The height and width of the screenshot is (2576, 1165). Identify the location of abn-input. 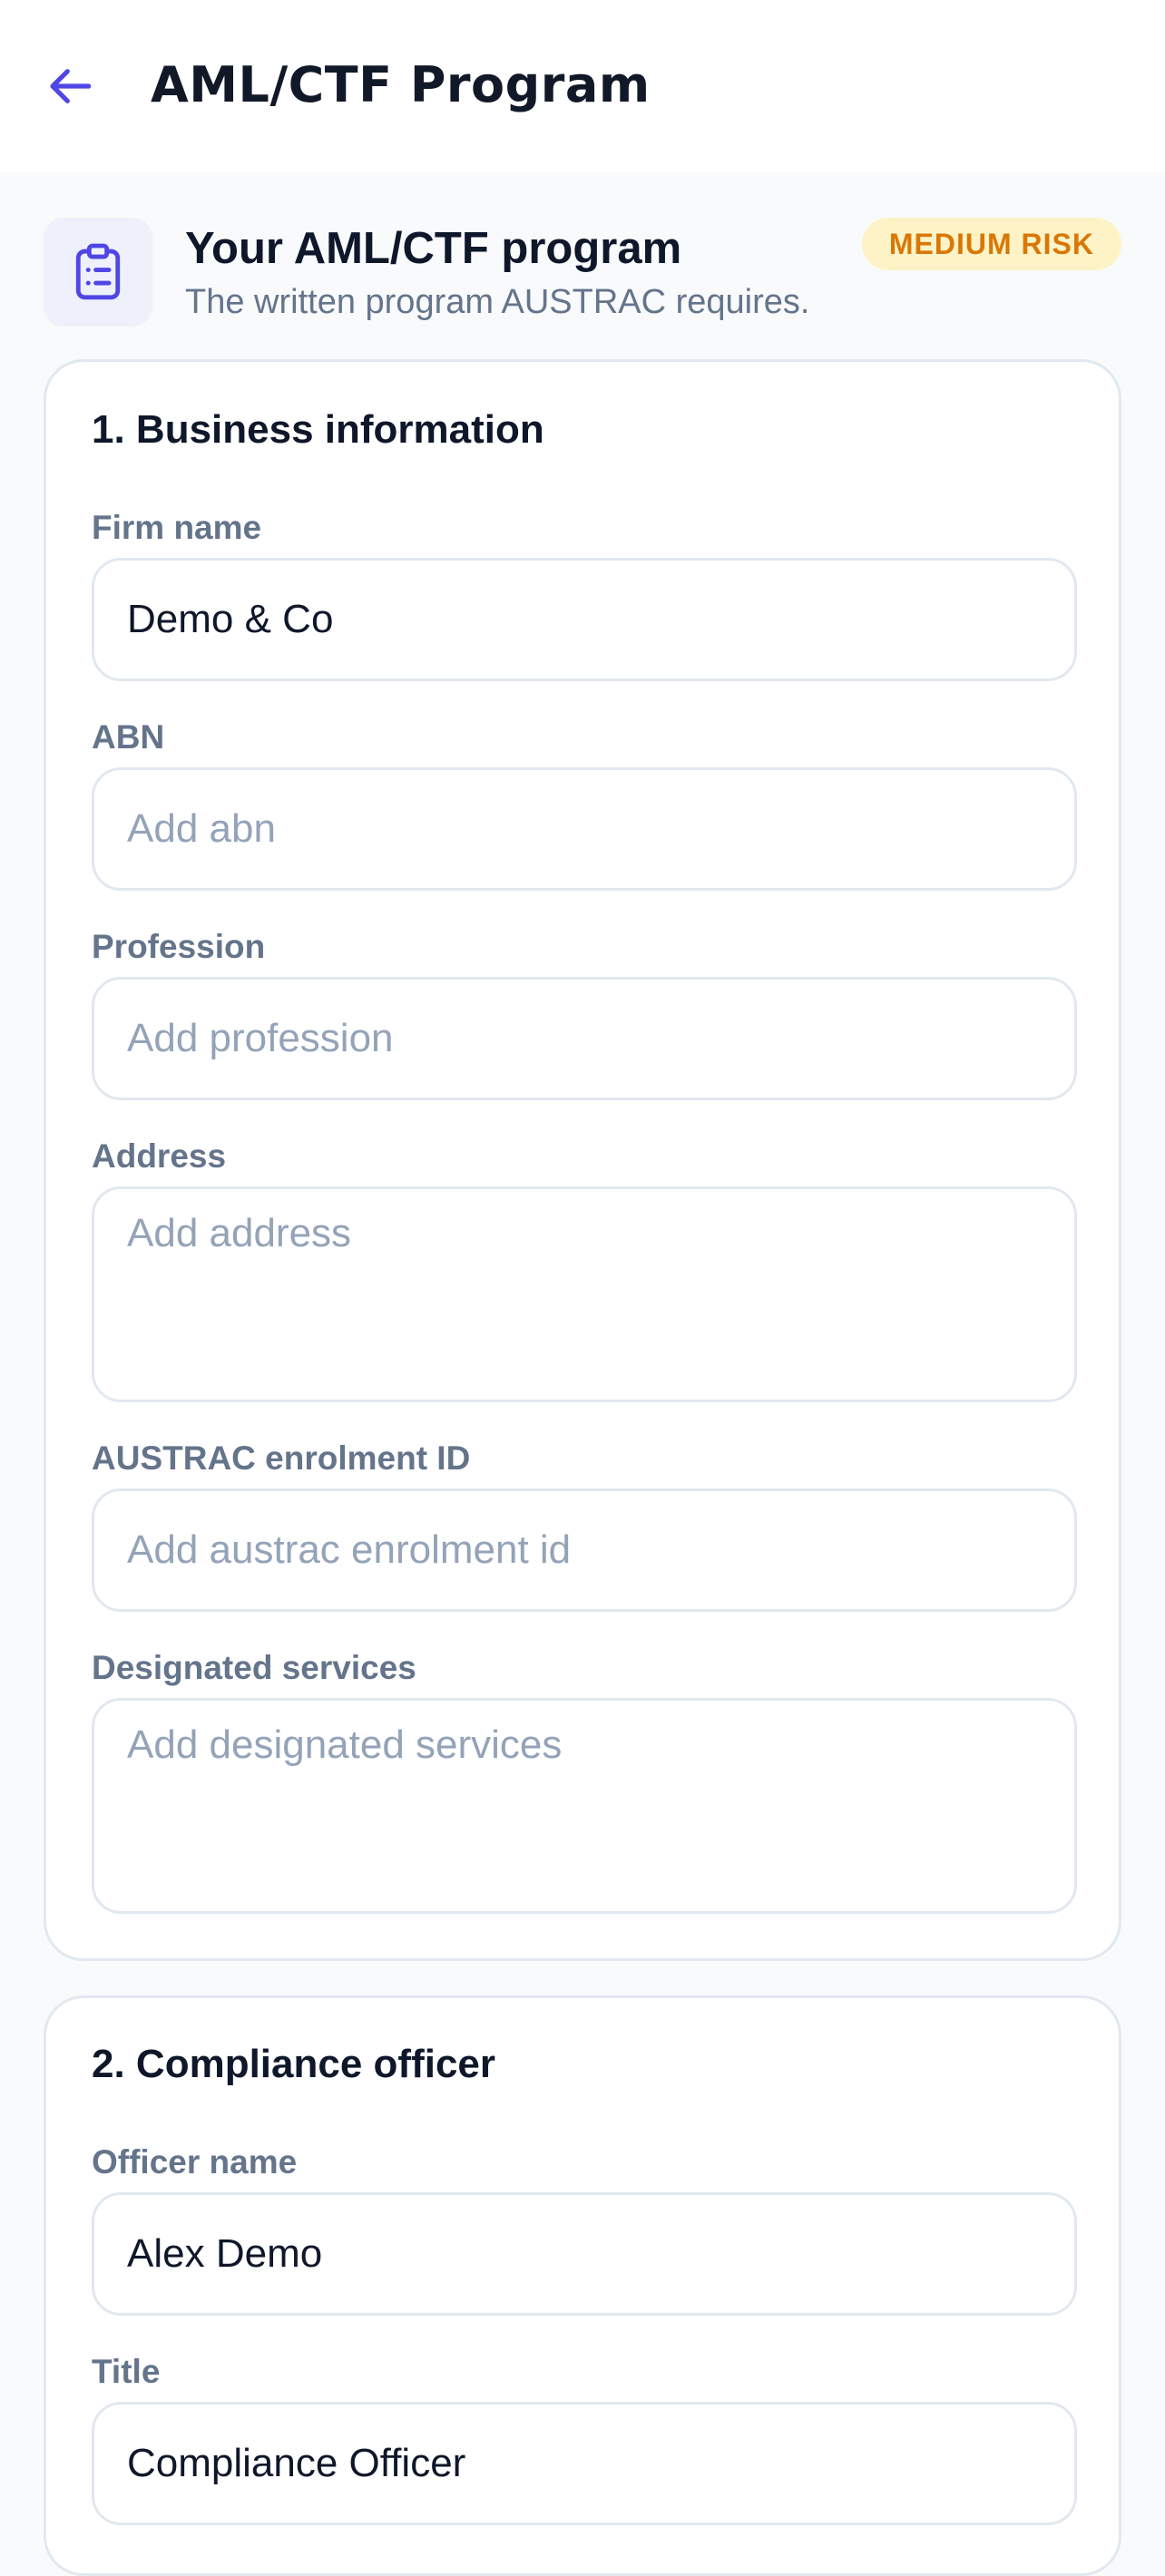
(584, 829).